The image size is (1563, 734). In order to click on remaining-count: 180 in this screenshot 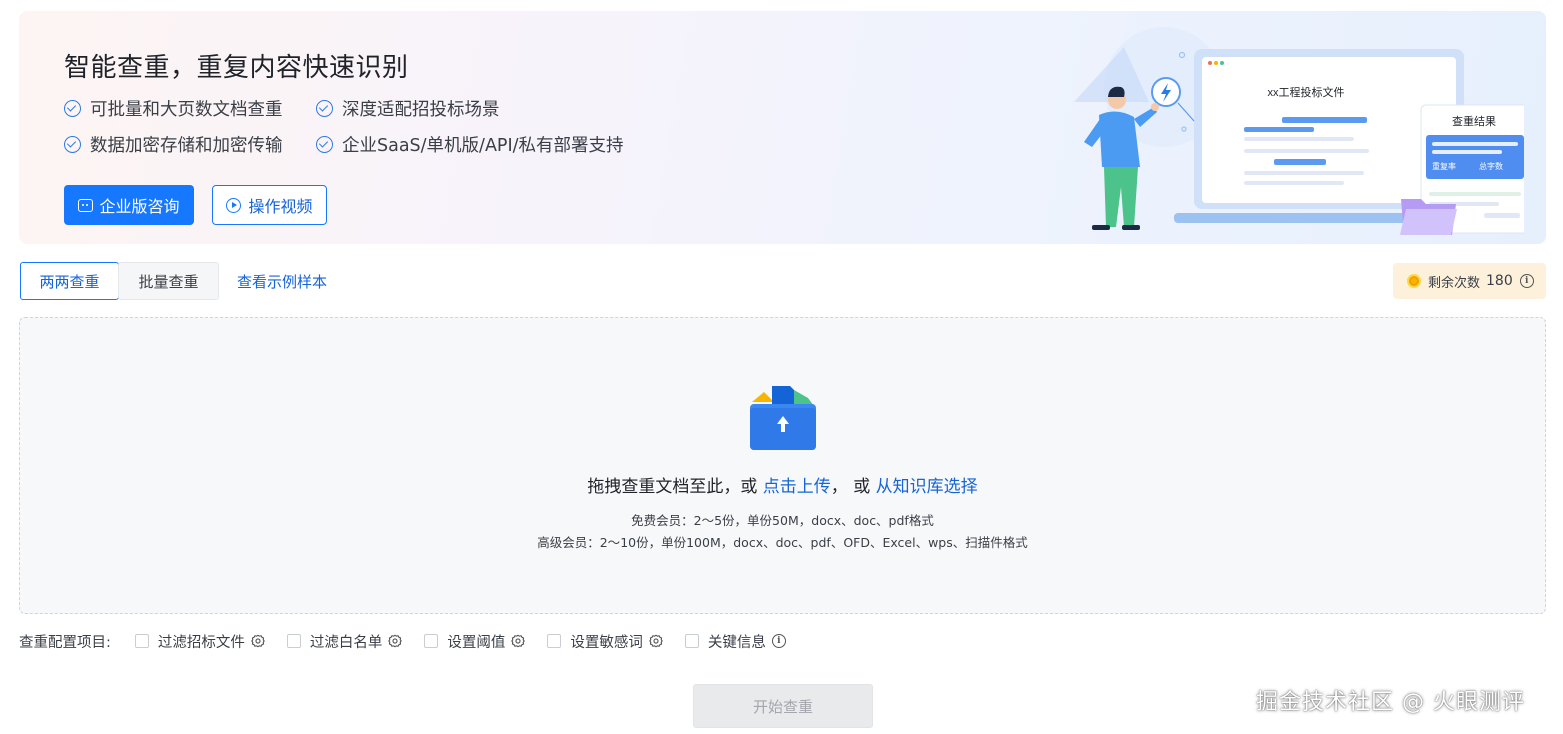, I will do `click(1499, 281)`.